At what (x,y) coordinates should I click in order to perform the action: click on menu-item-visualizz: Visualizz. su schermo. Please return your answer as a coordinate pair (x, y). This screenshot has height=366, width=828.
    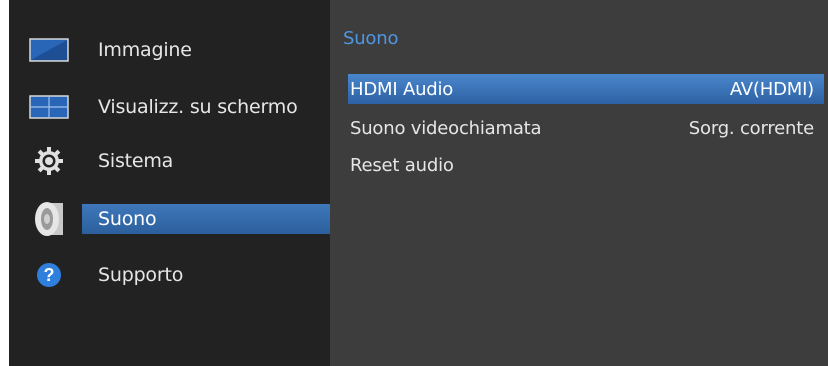
    Looking at the image, I should click on (169, 107).